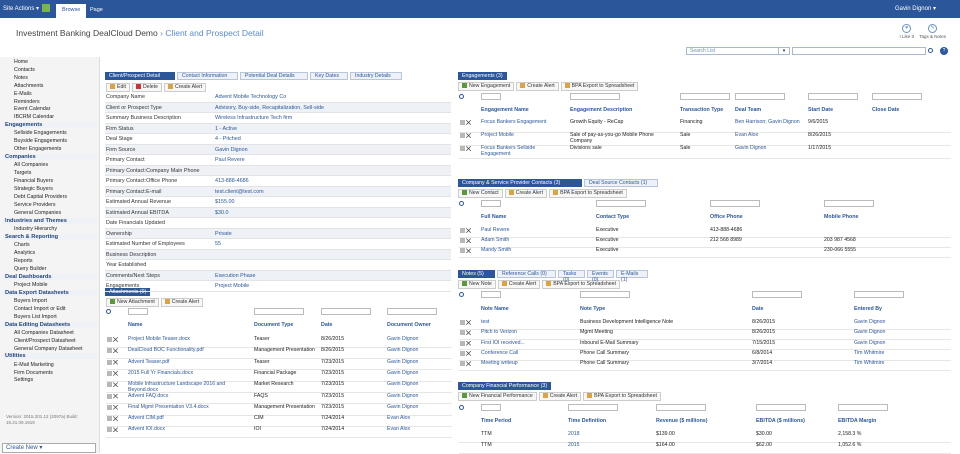 The height and width of the screenshot is (454, 960). What do you see at coordinates (612, 217) in the screenshot?
I see `contacts-col-header: Contact Type` at bounding box center [612, 217].